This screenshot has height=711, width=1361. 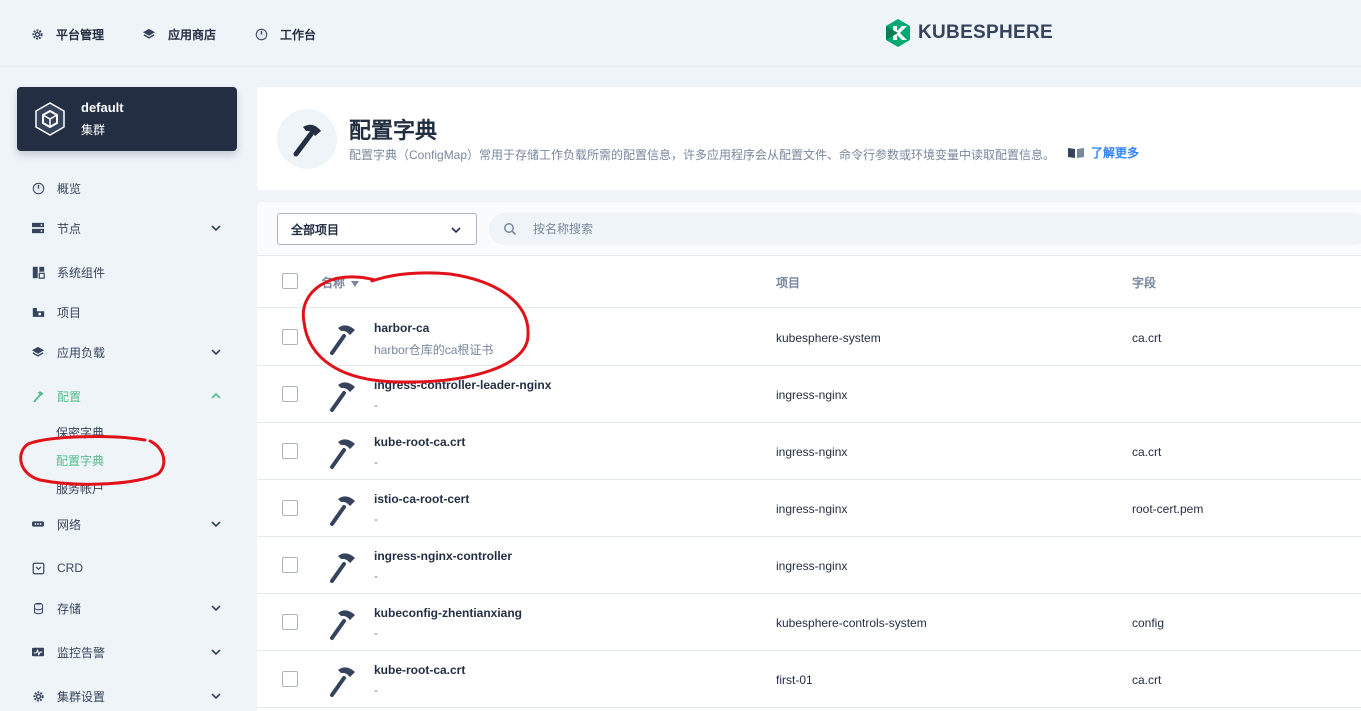 I want to click on configmap-description: harbor仓库的ca根证书, so click(x=434, y=350).